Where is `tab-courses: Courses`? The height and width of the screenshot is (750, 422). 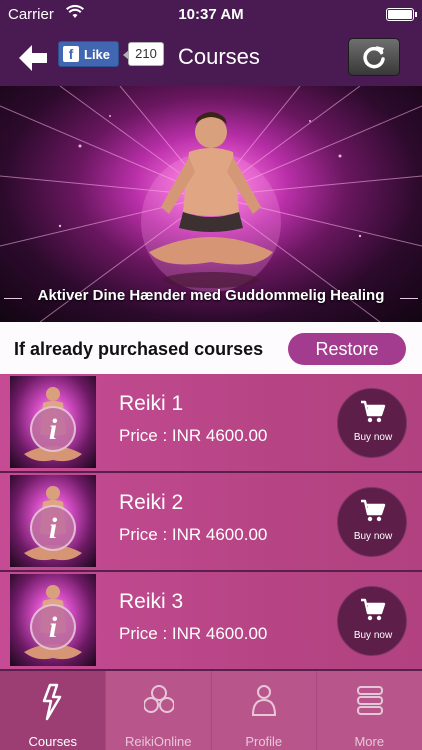
tab-courses: Courses is located at coordinates (53, 710).